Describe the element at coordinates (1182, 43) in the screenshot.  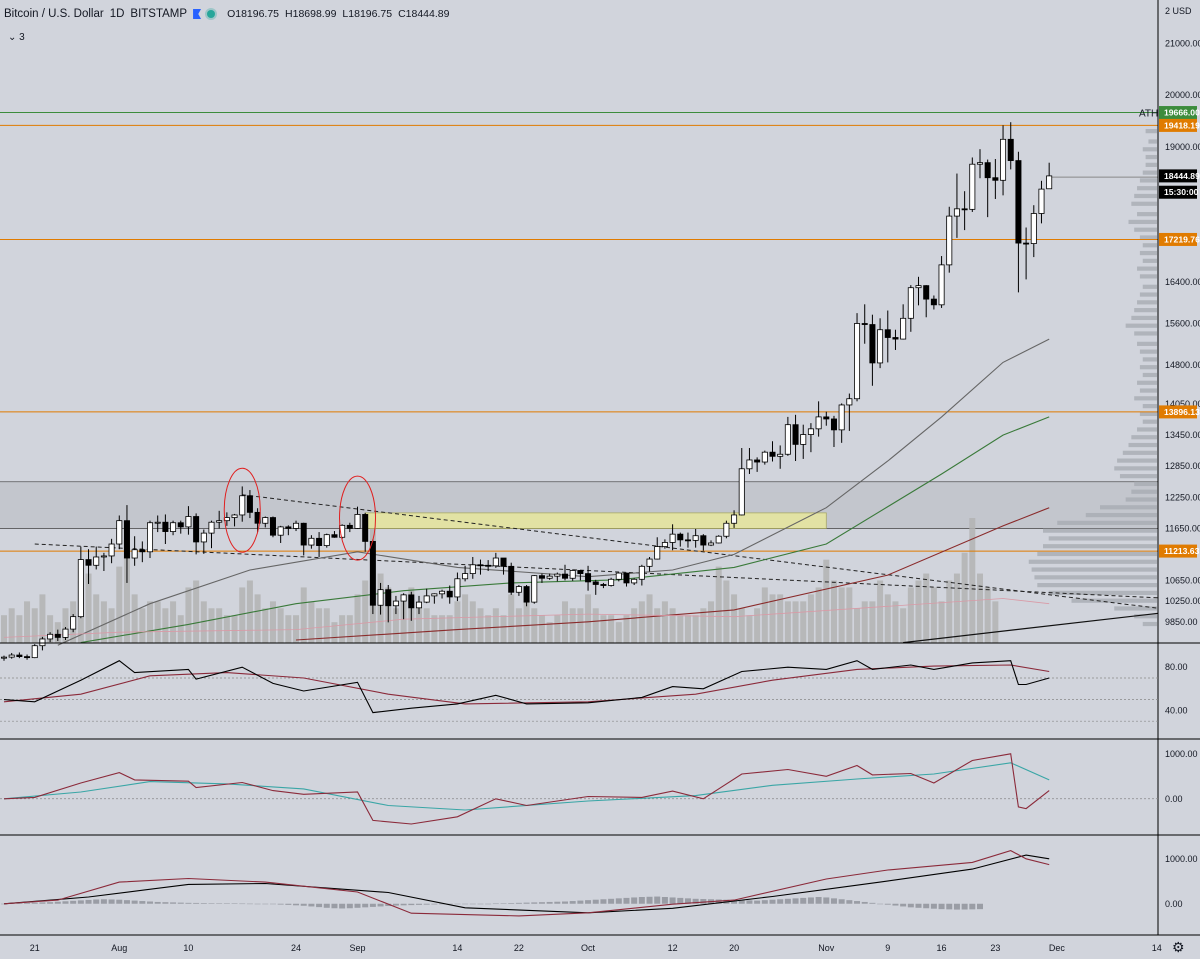
I see `y-tick-label: 21000.00` at that location.